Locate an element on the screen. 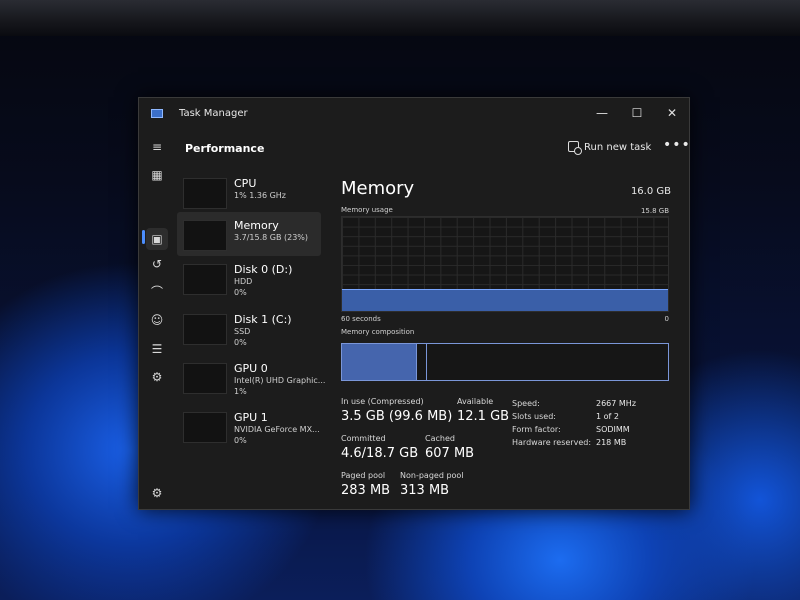 This screenshot has height=600, width=800. time-end-label: 0 is located at coordinates (666, 319).